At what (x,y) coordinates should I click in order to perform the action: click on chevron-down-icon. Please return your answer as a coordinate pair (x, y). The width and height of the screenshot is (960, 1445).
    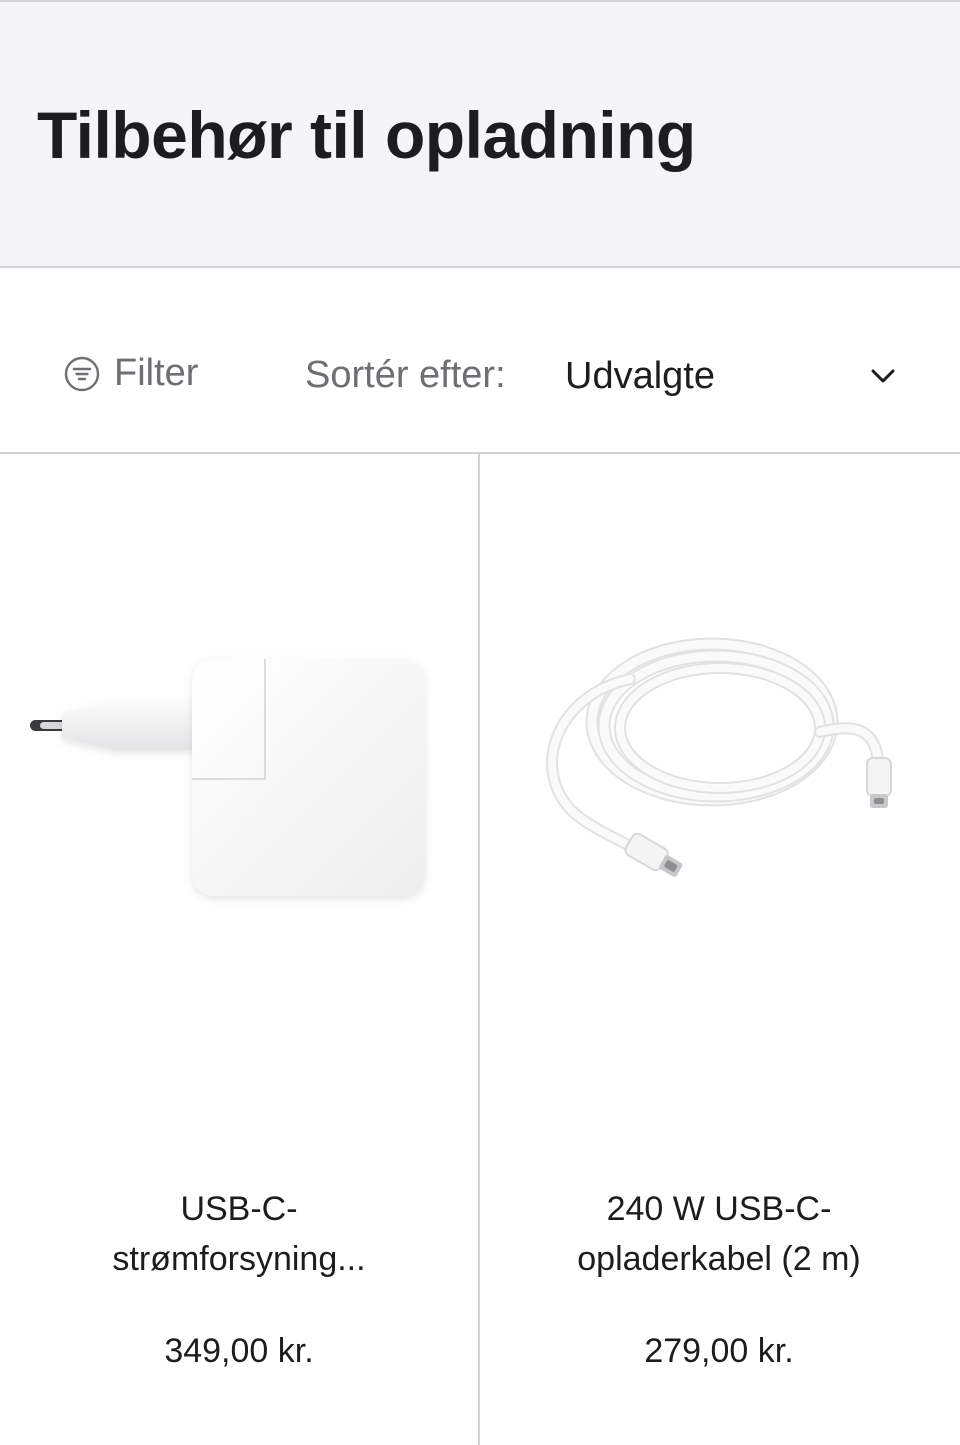
    Looking at the image, I should click on (883, 376).